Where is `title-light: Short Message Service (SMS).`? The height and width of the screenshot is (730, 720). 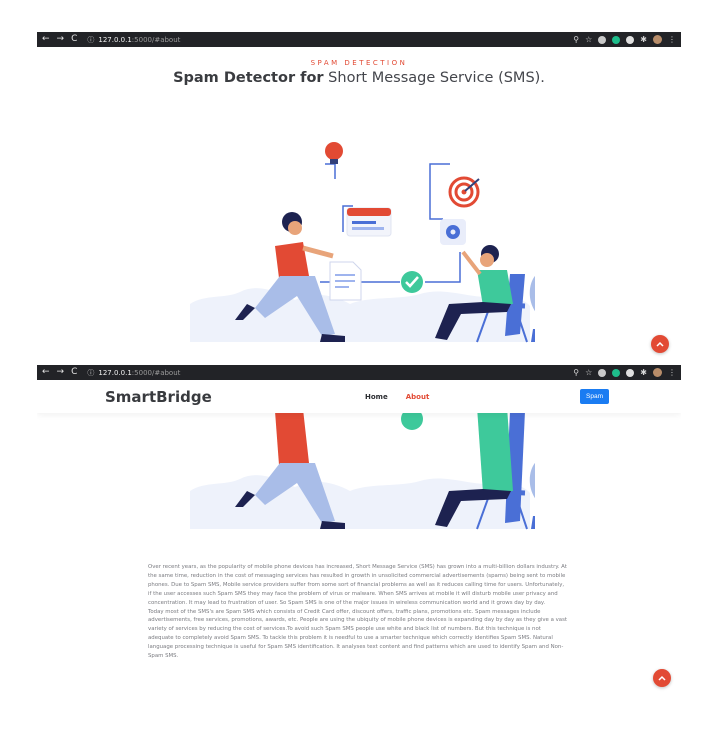
title-light: Short Message Service (SMS). is located at coordinates (434, 78).